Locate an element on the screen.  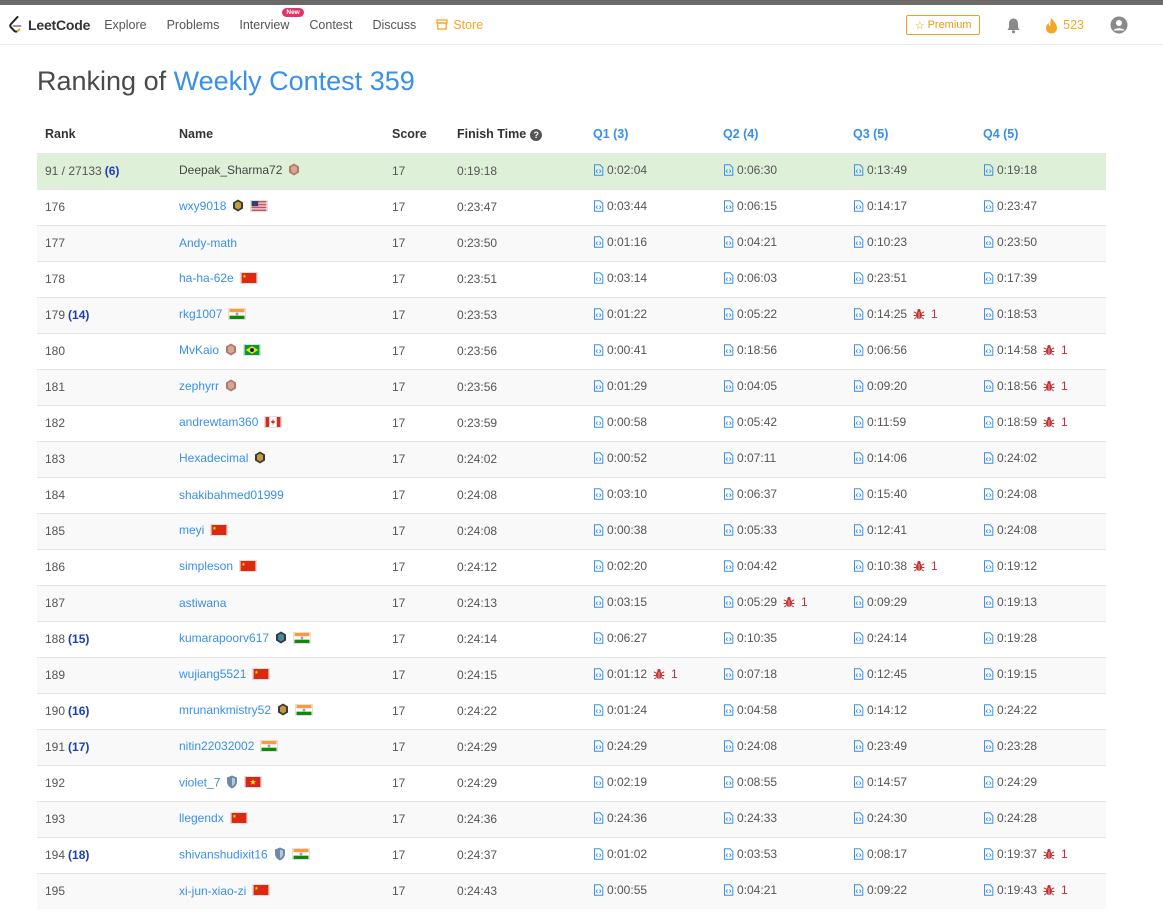
username-link: MvKaio is located at coordinates (199, 350).